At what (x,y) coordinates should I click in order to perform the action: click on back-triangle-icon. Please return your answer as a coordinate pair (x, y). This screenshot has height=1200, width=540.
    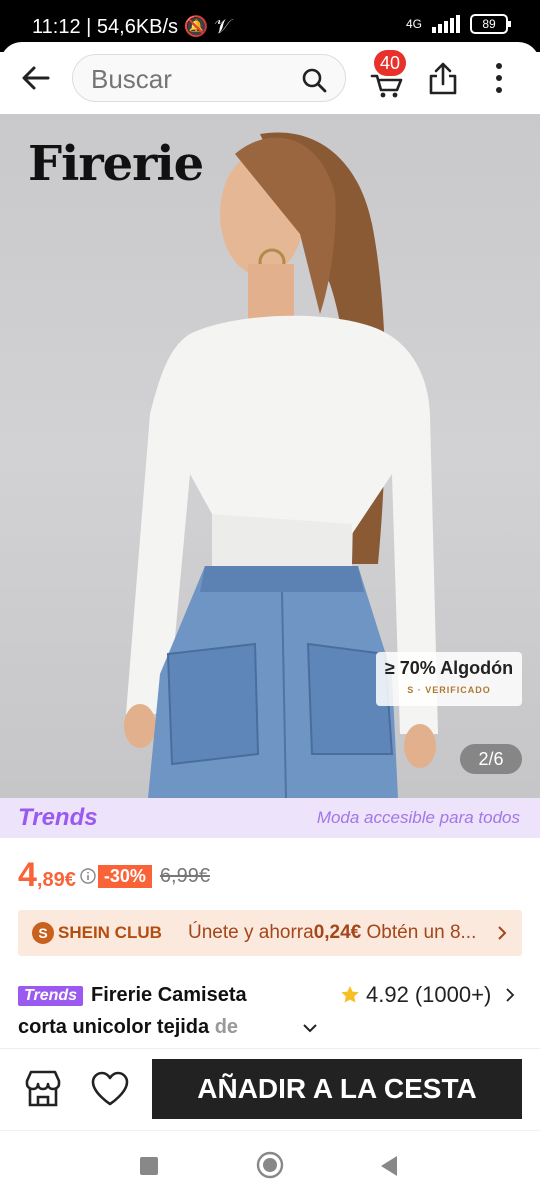
    Looking at the image, I should click on (389, 1166).